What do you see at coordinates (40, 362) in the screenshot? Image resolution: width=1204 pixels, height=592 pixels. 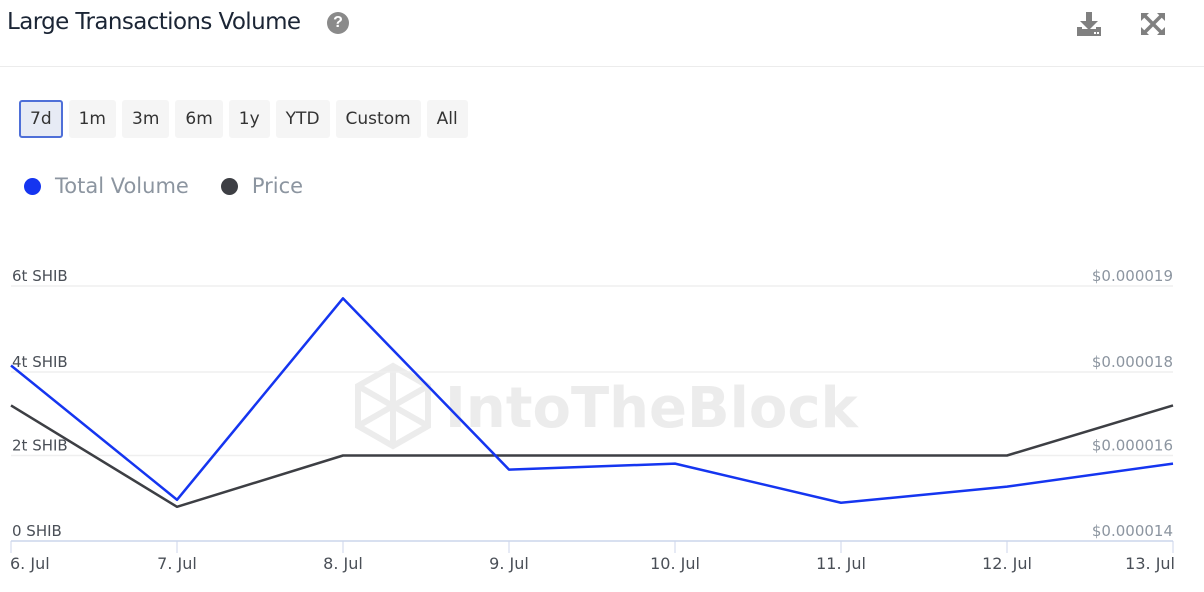 I see `left-axis-tick-label: 4t SHIB` at bounding box center [40, 362].